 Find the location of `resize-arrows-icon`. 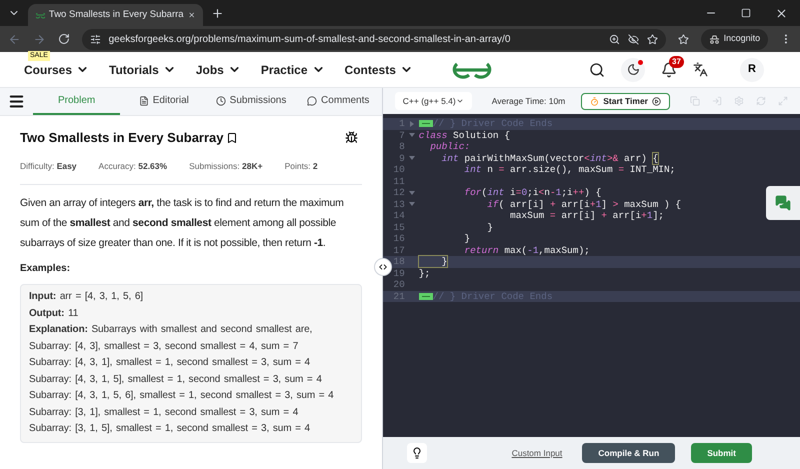

resize-arrows-icon is located at coordinates (383, 267).